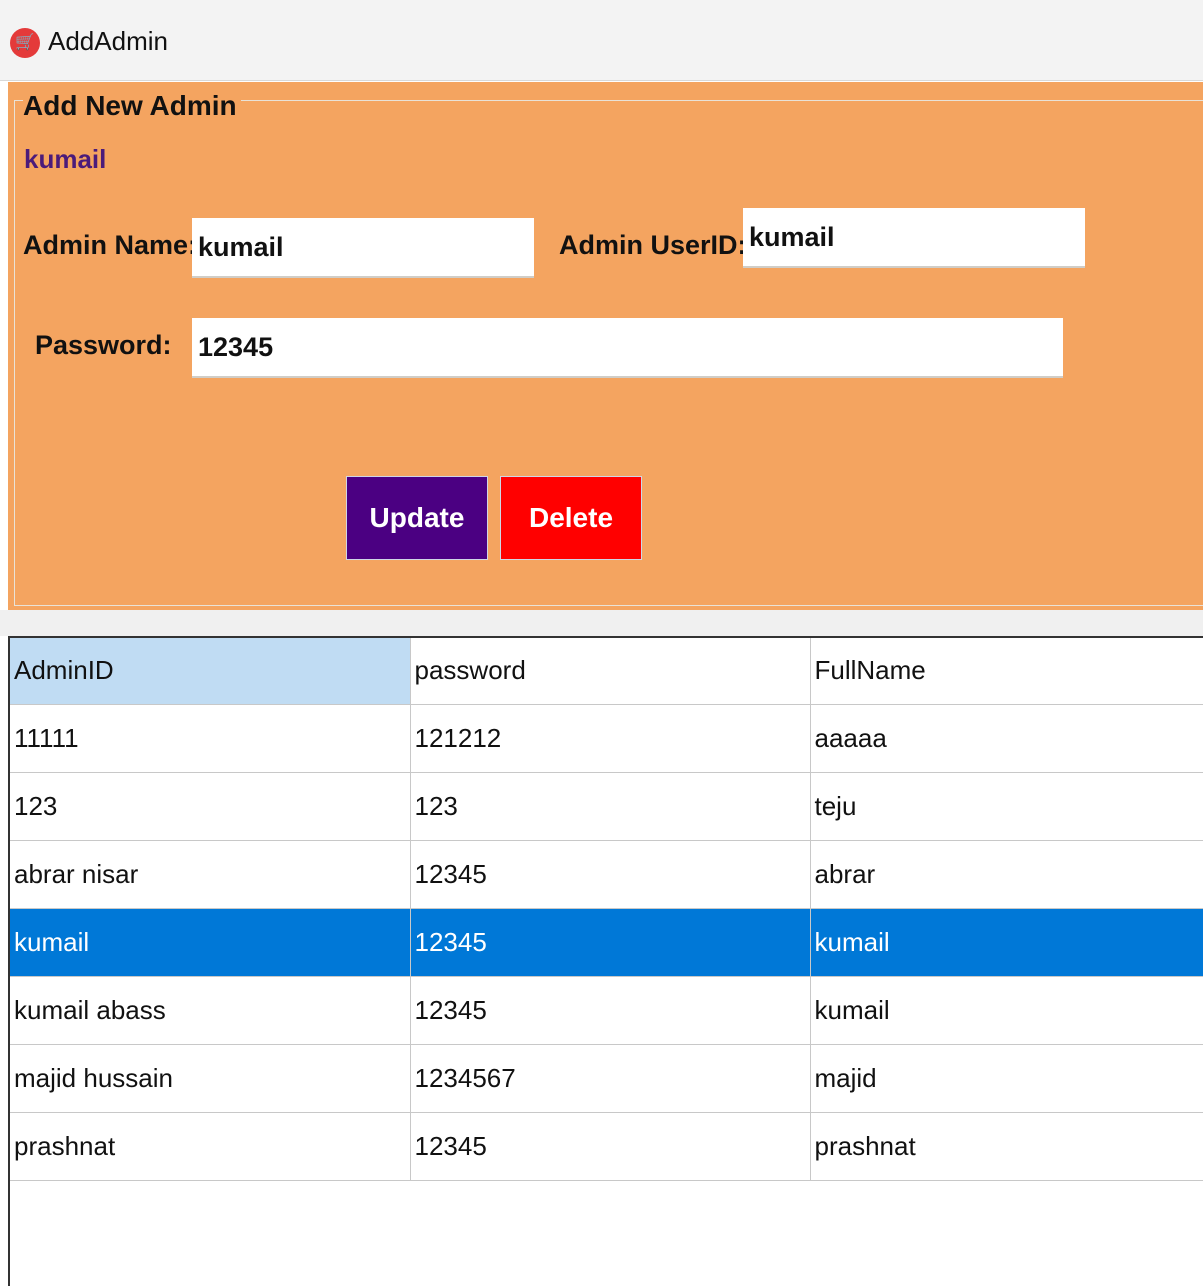 The height and width of the screenshot is (1286, 1203). Describe the element at coordinates (653, 245) in the screenshot. I see `admin-userid-label: Admin UserID:` at that location.